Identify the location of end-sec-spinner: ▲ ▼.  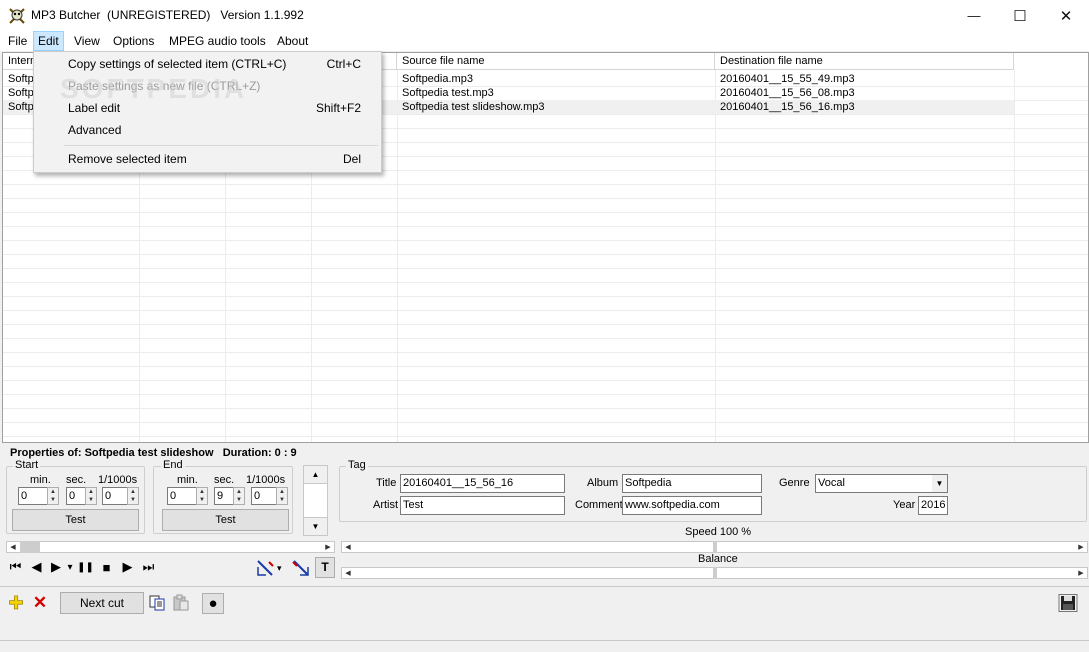
(239, 496).